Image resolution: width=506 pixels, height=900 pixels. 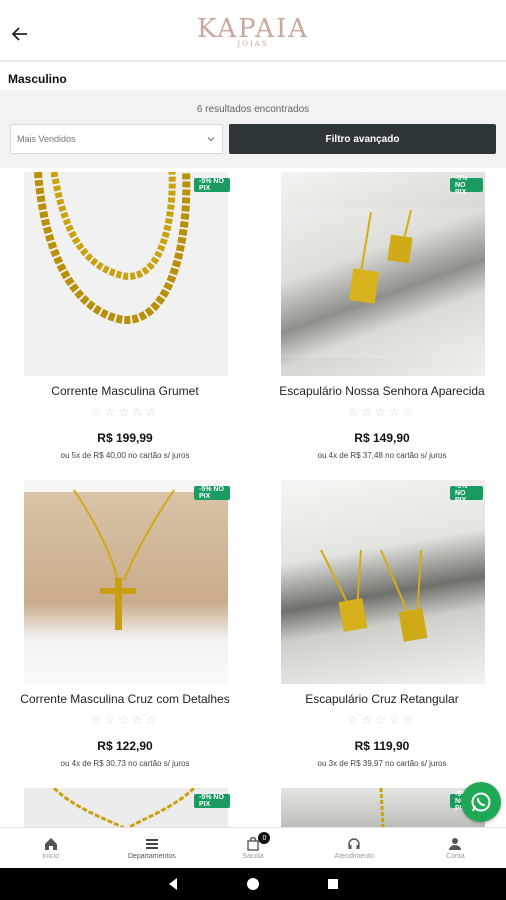 I want to click on installments-text: ou 4x de R$ 30,73 no cartão s/ juros, so click(x=125, y=763).